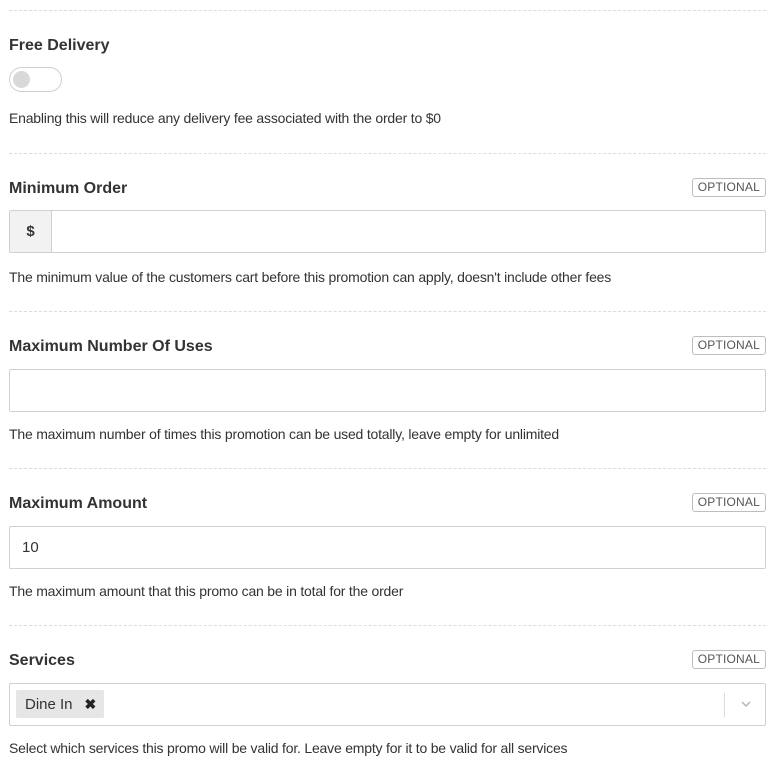 The image size is (776, 777). I want to click on toggle-knob, so click(21, 79).